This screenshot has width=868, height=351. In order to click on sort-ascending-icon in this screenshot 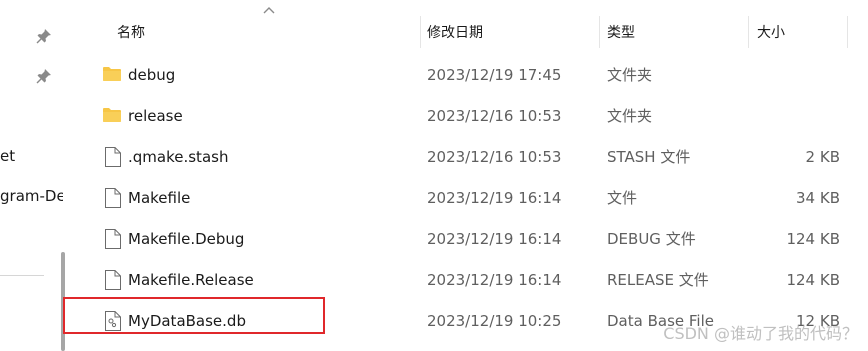, I will do `click(269, 10)`.